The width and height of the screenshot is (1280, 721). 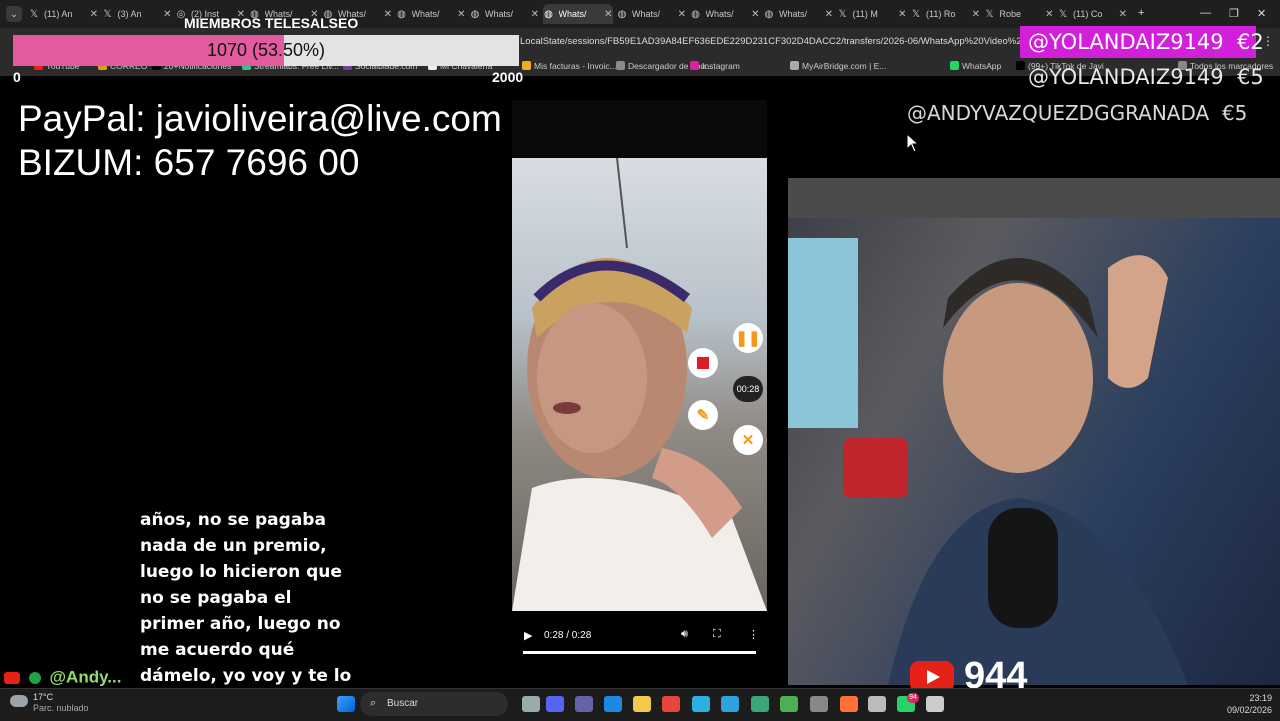 I want to click on video-frame, so click(x=639, y=384).